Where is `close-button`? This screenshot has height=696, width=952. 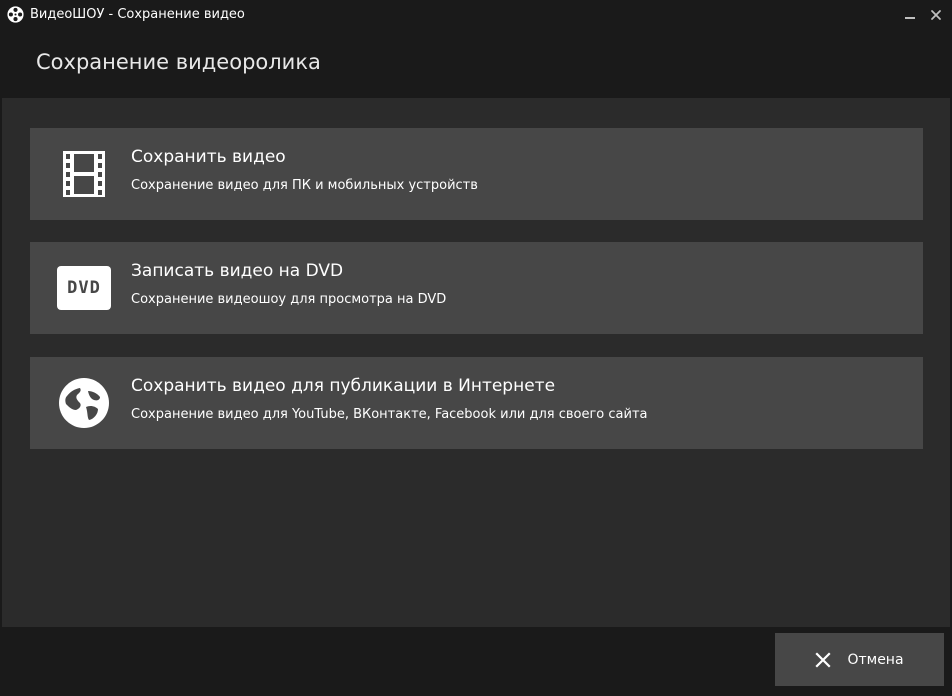
close-button is located at coordinates (936, 15).